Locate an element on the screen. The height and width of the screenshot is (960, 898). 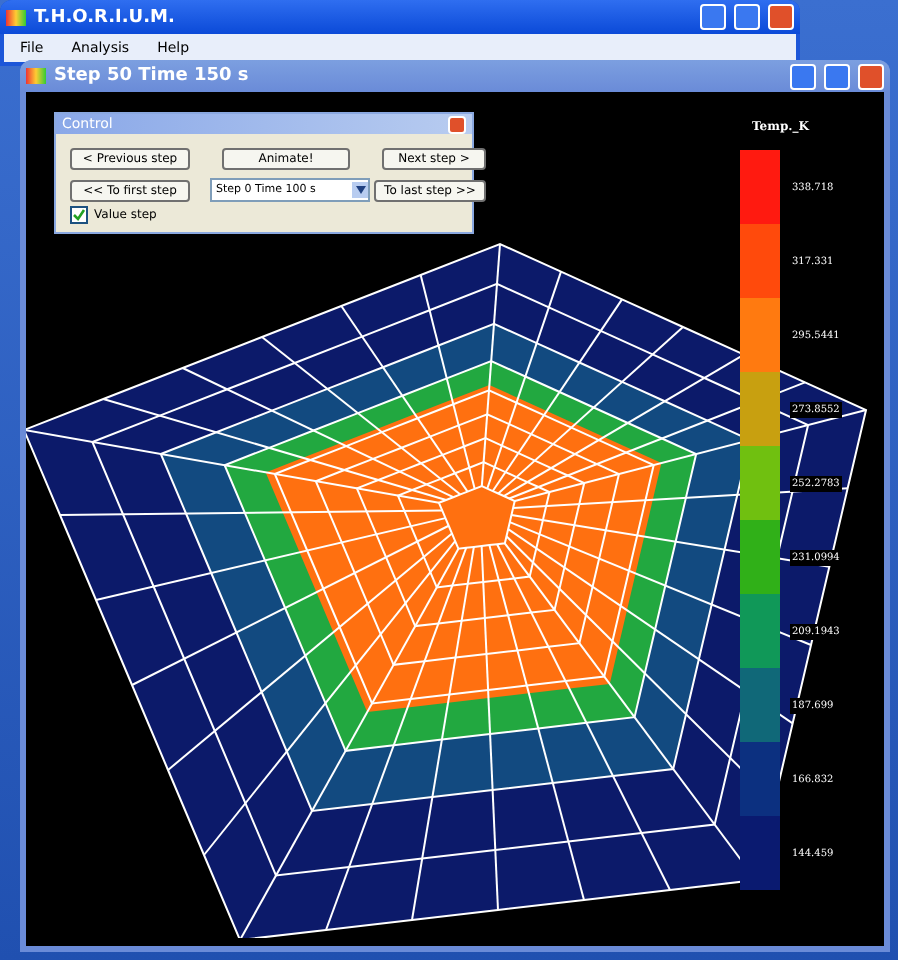
window-title: T.H.O.R.I.U.M. is located at coordinates (105, 17).